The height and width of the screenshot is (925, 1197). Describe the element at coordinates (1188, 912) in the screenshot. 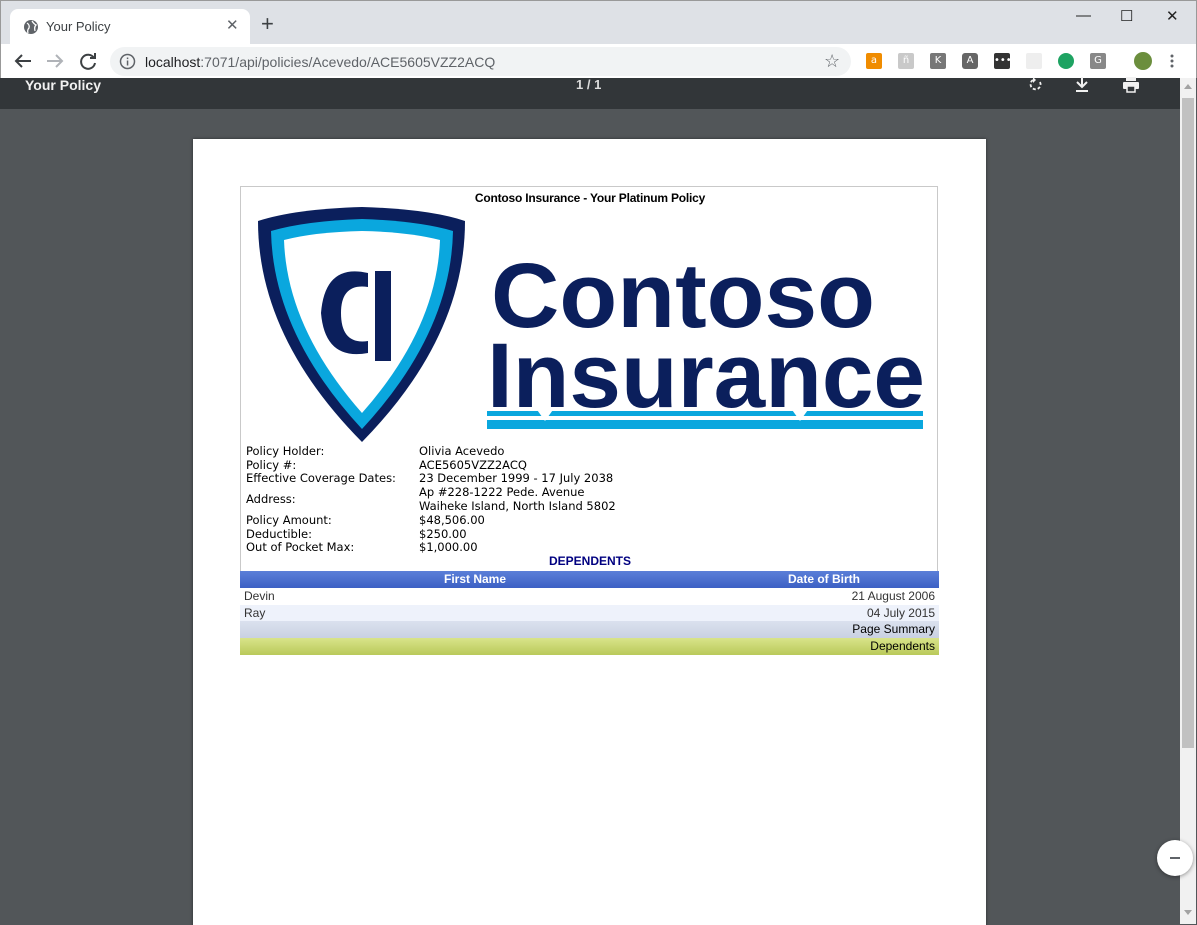

I see `scroll-down-arrow-icon` at that location.